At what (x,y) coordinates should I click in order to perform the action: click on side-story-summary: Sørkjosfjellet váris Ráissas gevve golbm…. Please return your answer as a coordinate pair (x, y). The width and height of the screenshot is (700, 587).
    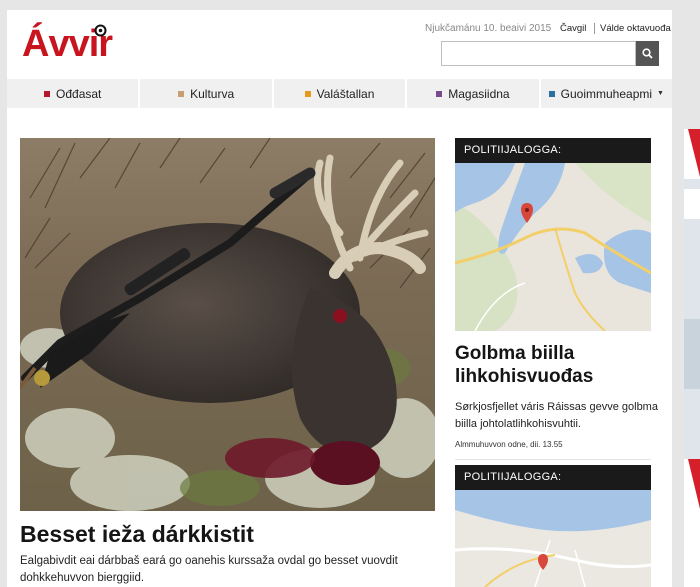
    Looking at the image, I should click on (556, 415).